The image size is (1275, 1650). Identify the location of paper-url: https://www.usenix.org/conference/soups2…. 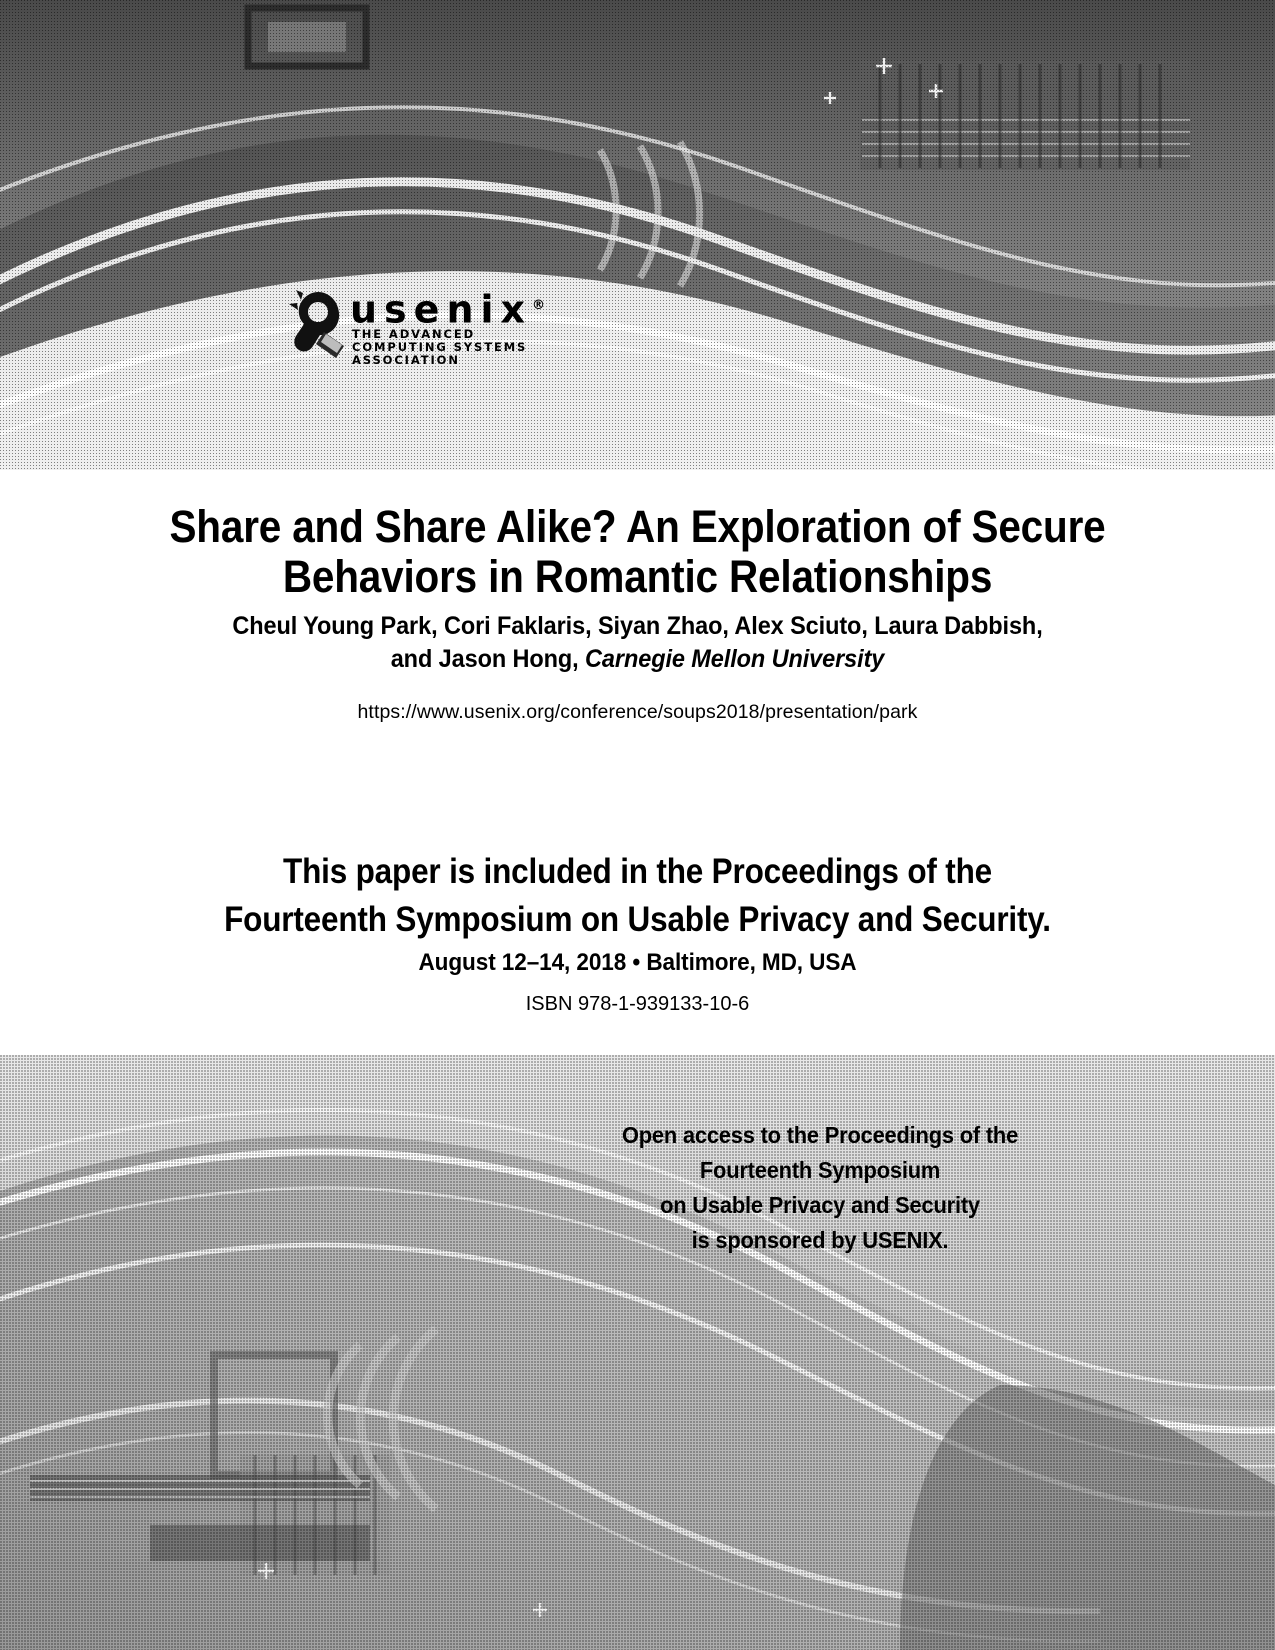
(637, 712).